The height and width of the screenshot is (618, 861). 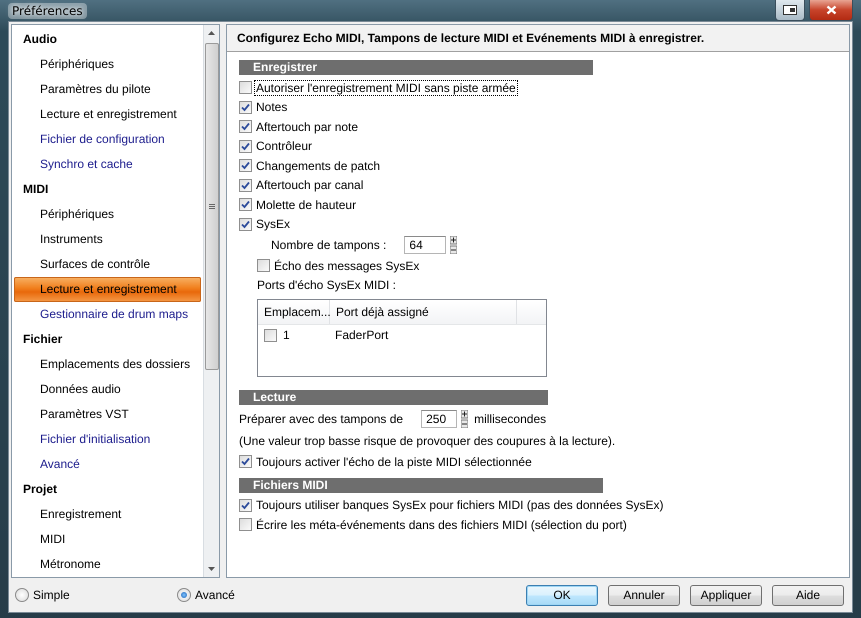 I want to click on sidebar-item: Instruments, so click(x=107, y=239).